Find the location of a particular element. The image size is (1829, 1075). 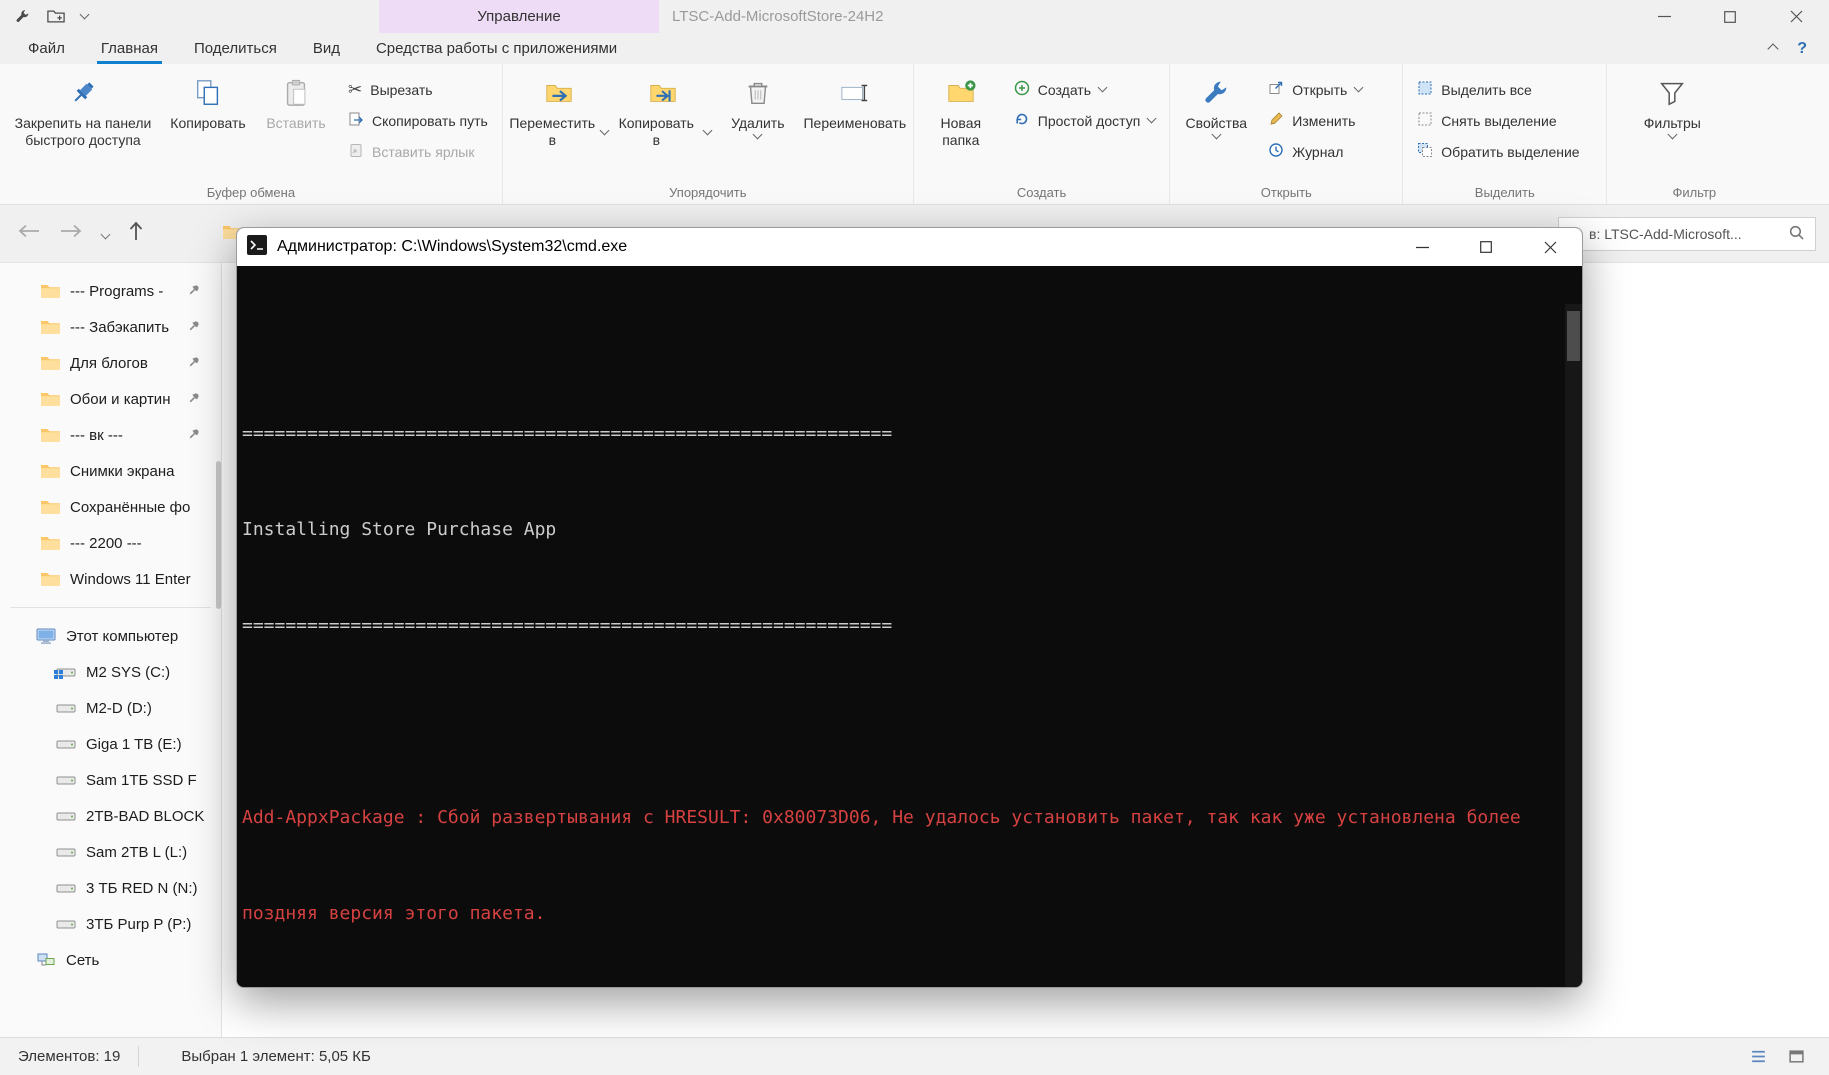

edit-button: Изменить is located at coordinates (1315, 120).